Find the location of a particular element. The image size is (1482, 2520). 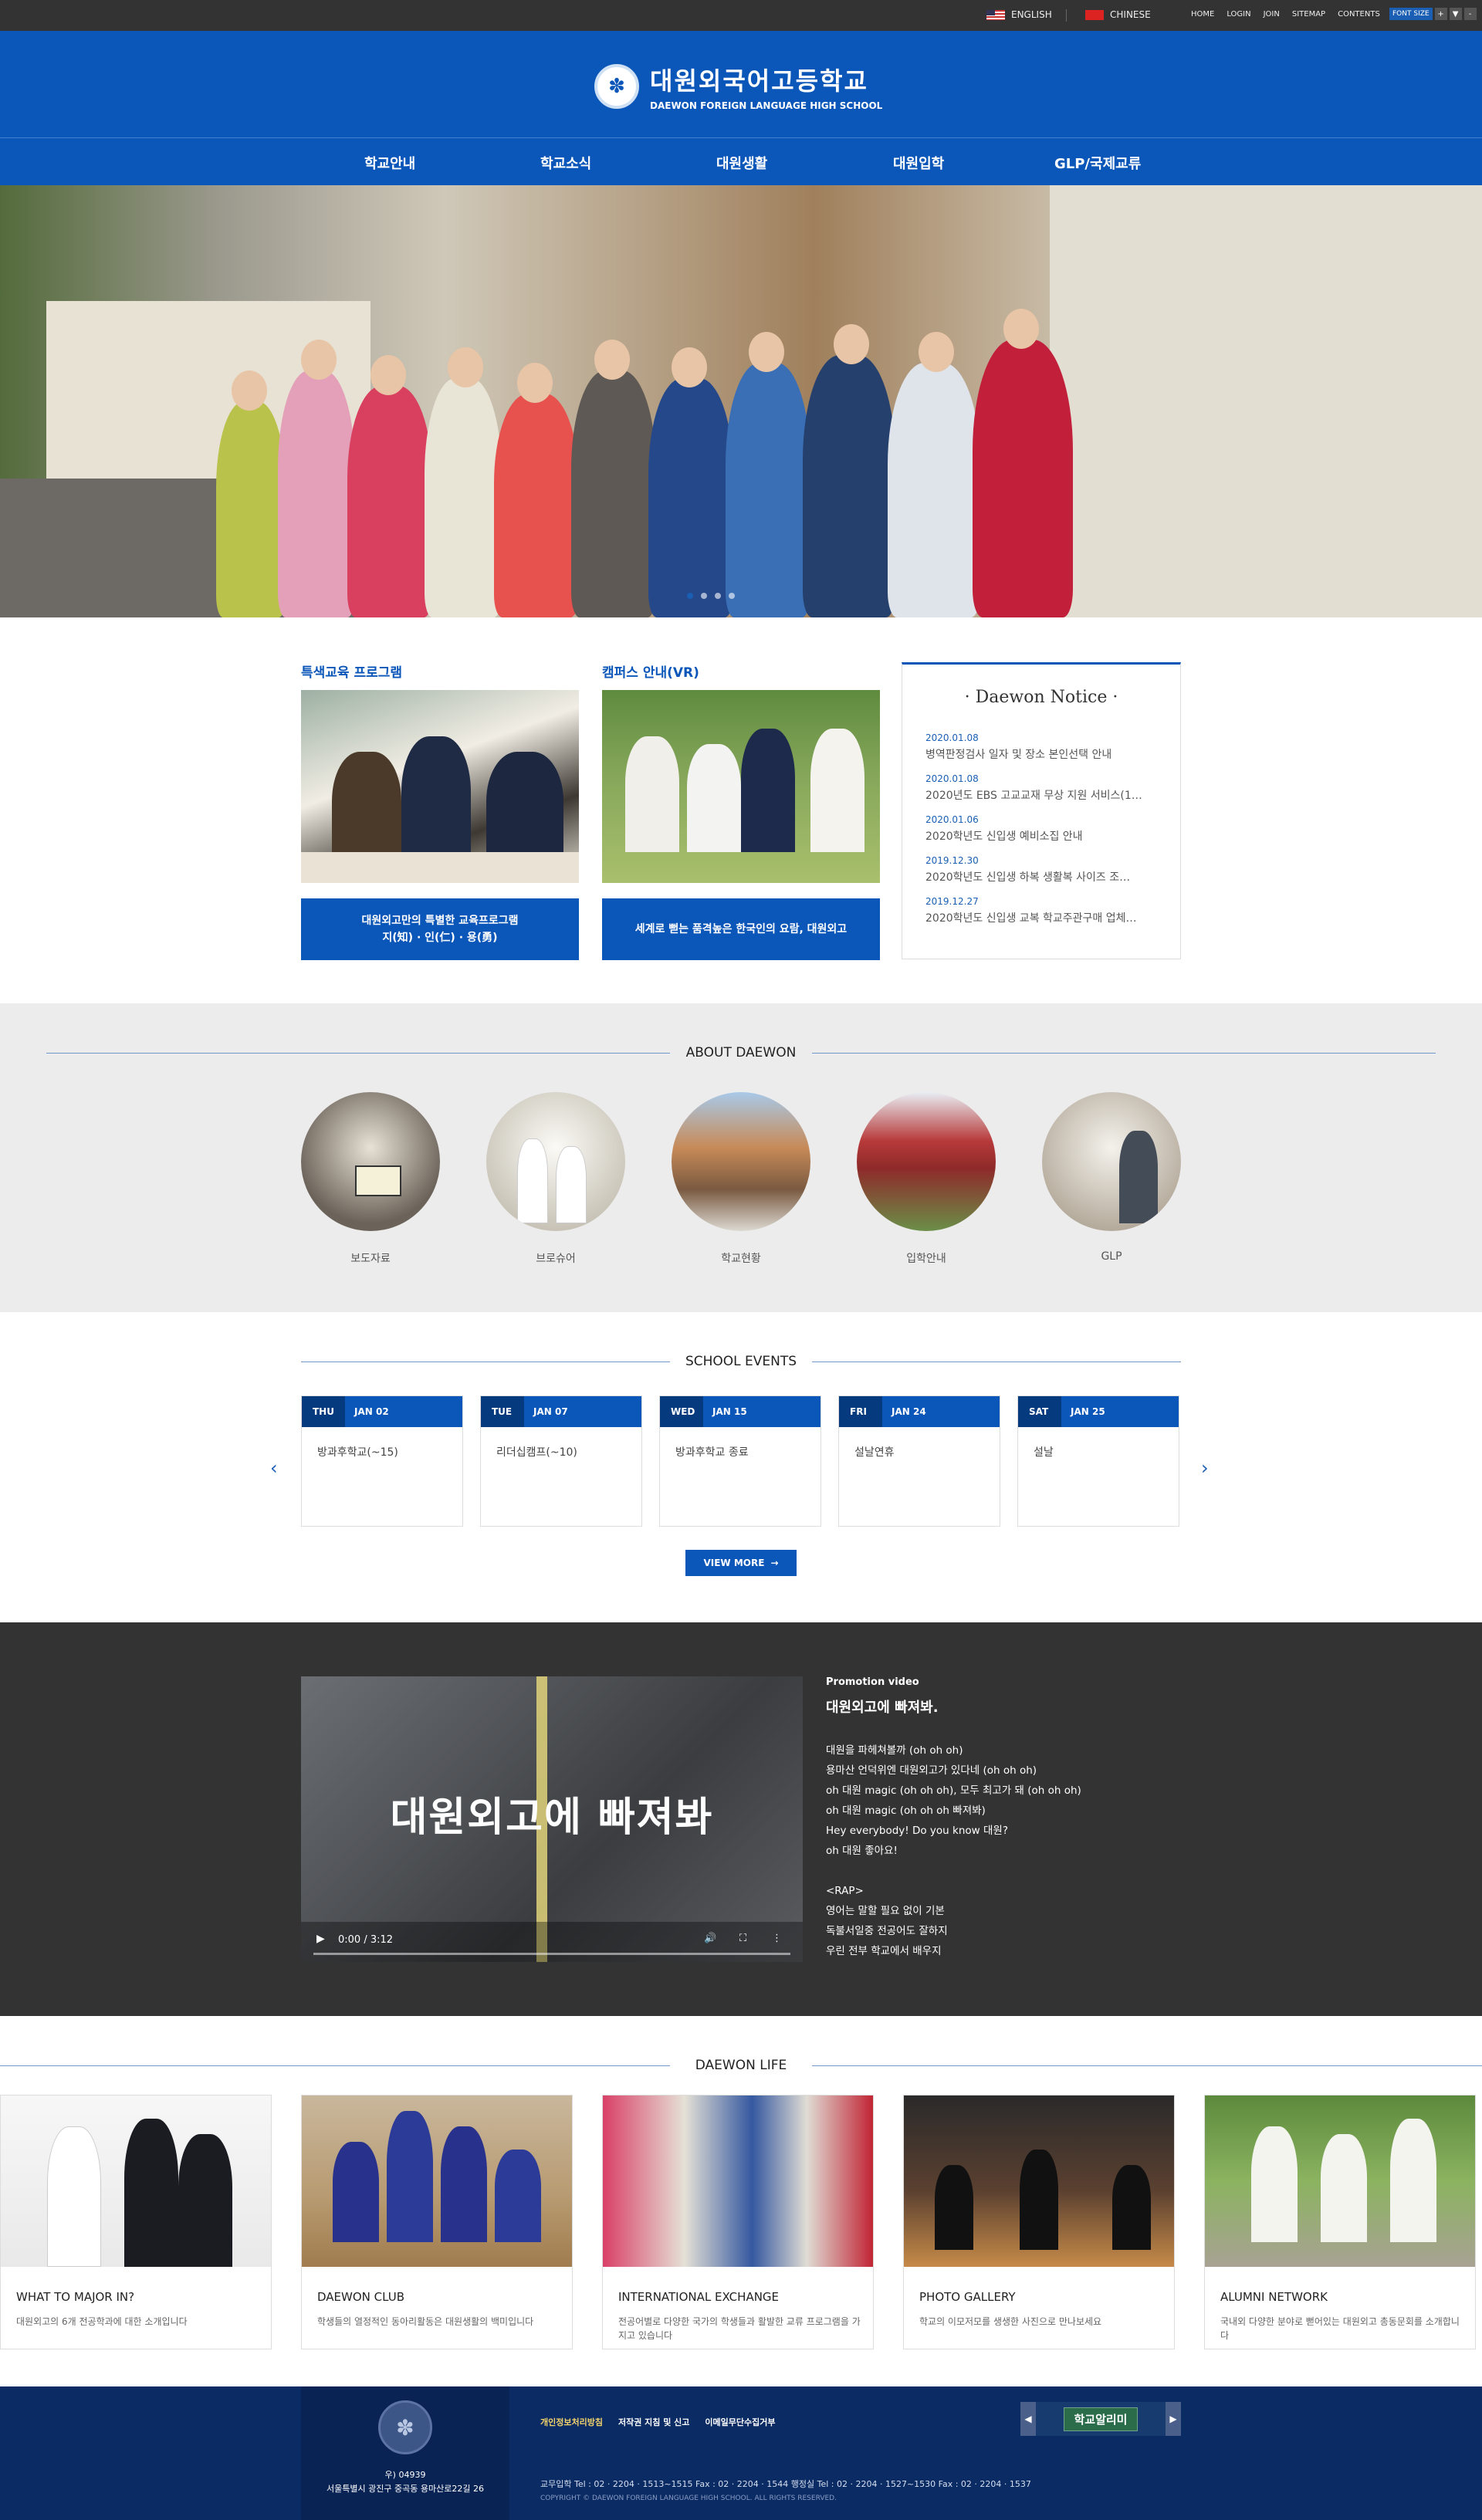

top-link-home: HOME is located at coordinates (1202, 15).